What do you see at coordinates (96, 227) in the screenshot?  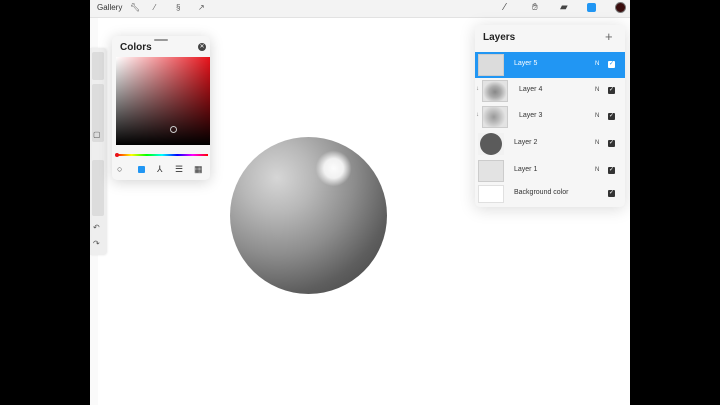 I see `undo-icon: ↶` at bounding box center [96, 227].